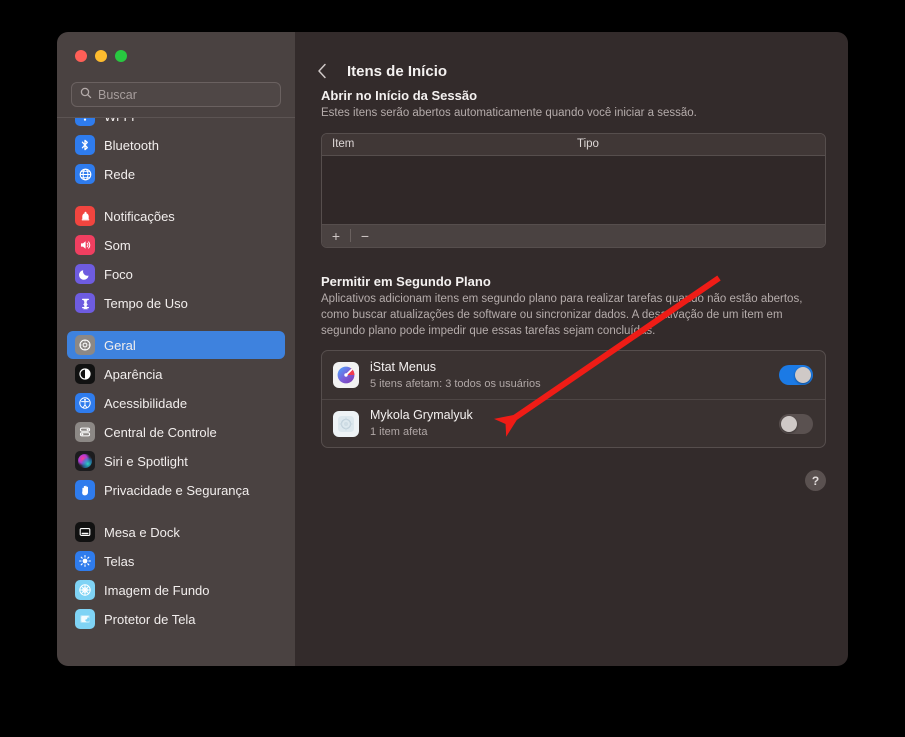  Describe the element at coordinates (117, 245) in the screenshot. I see `sidebar-item-label: Som` at that location.